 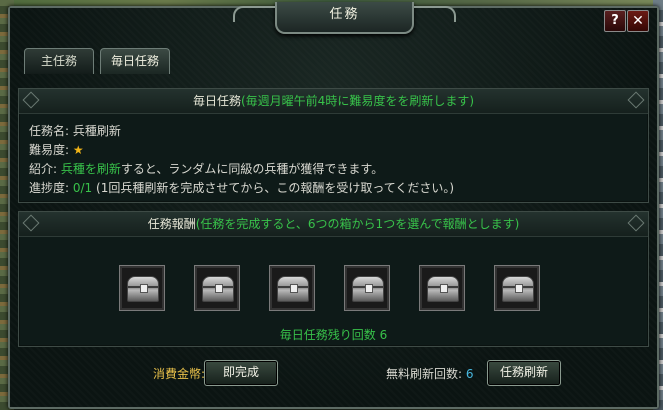 What do you see at coordinates (469, 374) in the screenshot?
I see `free-refresh-count: 6` at bounding box center [469, 374].